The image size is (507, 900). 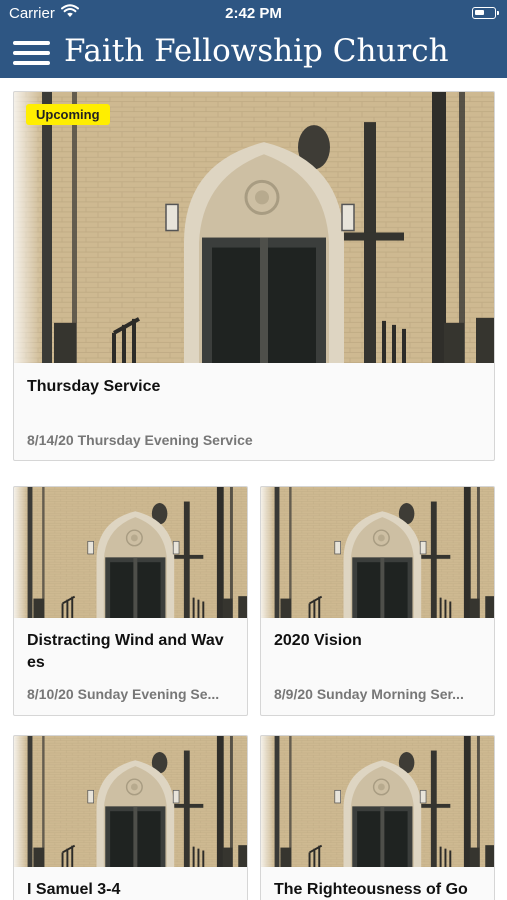 I want to click on sermon-card: I Samuel 3-4, so click(x=130, y=817).